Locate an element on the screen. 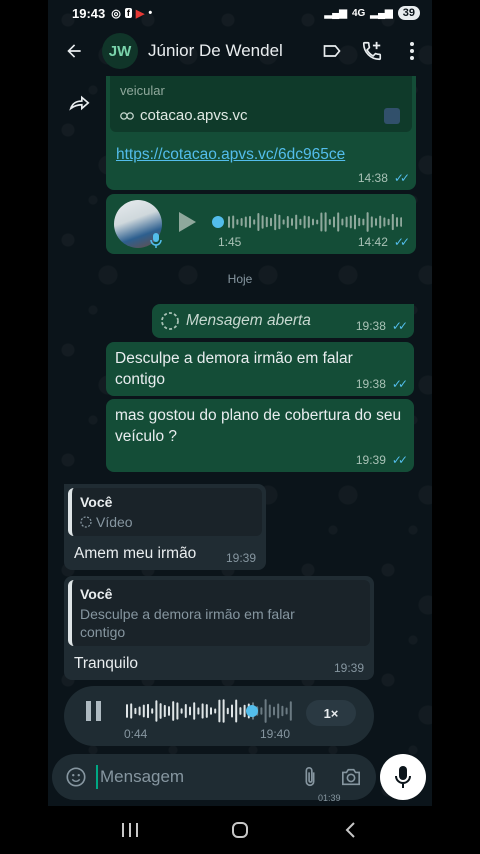 The height and width of the screenshot is (854, 480). message-text: Tranquilo is located at coordinates (106, 663).